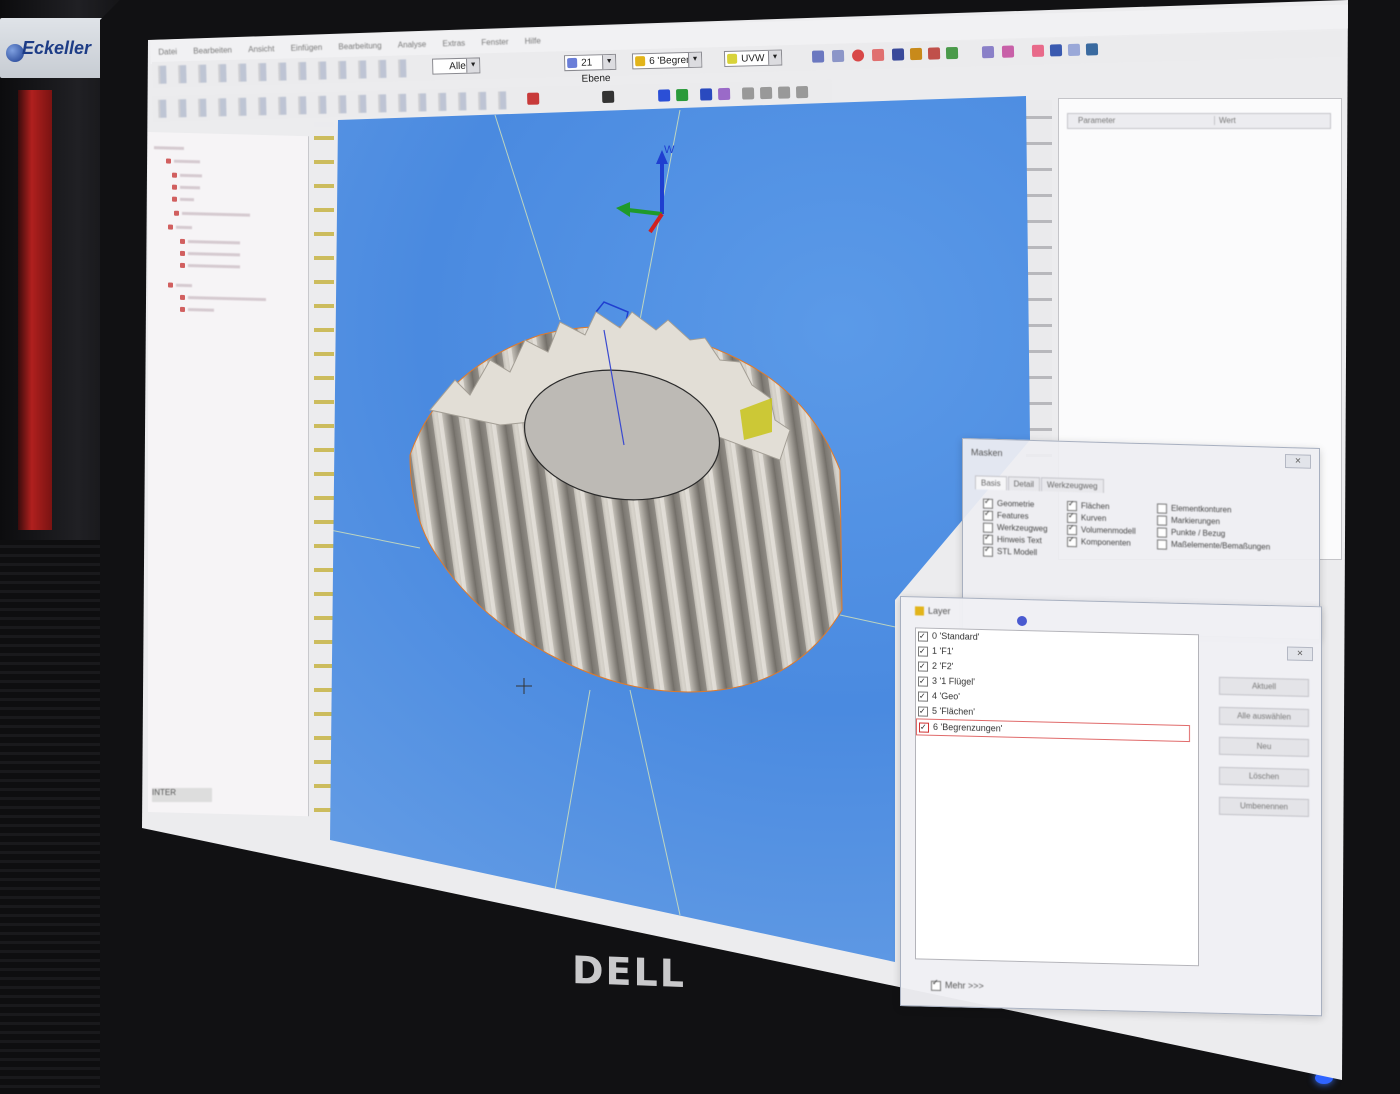 This screenshot has width=1400, height=1094. What do you see at coordinates (934, 53) in the screenshot?
I see `tool-icon` at bounding box center [934, 53].